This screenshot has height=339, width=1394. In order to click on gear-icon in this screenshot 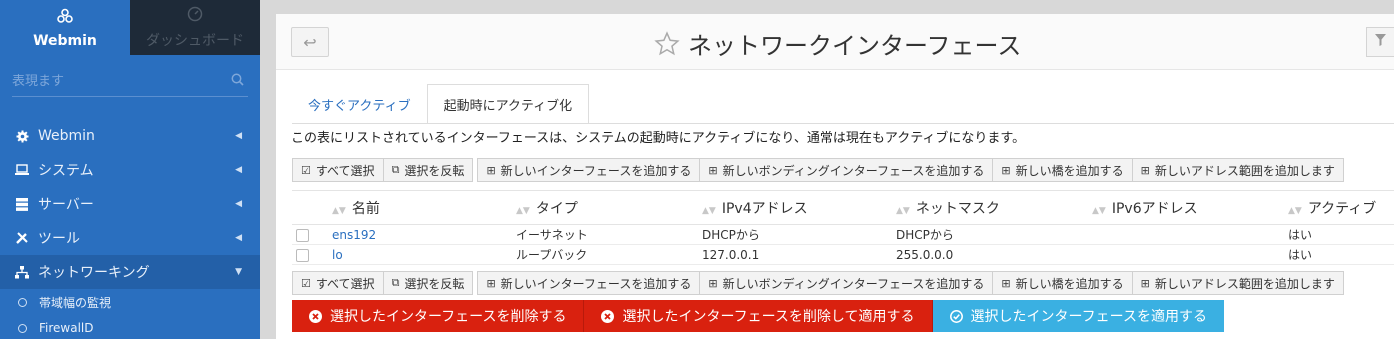, I will do `click(22, 136)`.